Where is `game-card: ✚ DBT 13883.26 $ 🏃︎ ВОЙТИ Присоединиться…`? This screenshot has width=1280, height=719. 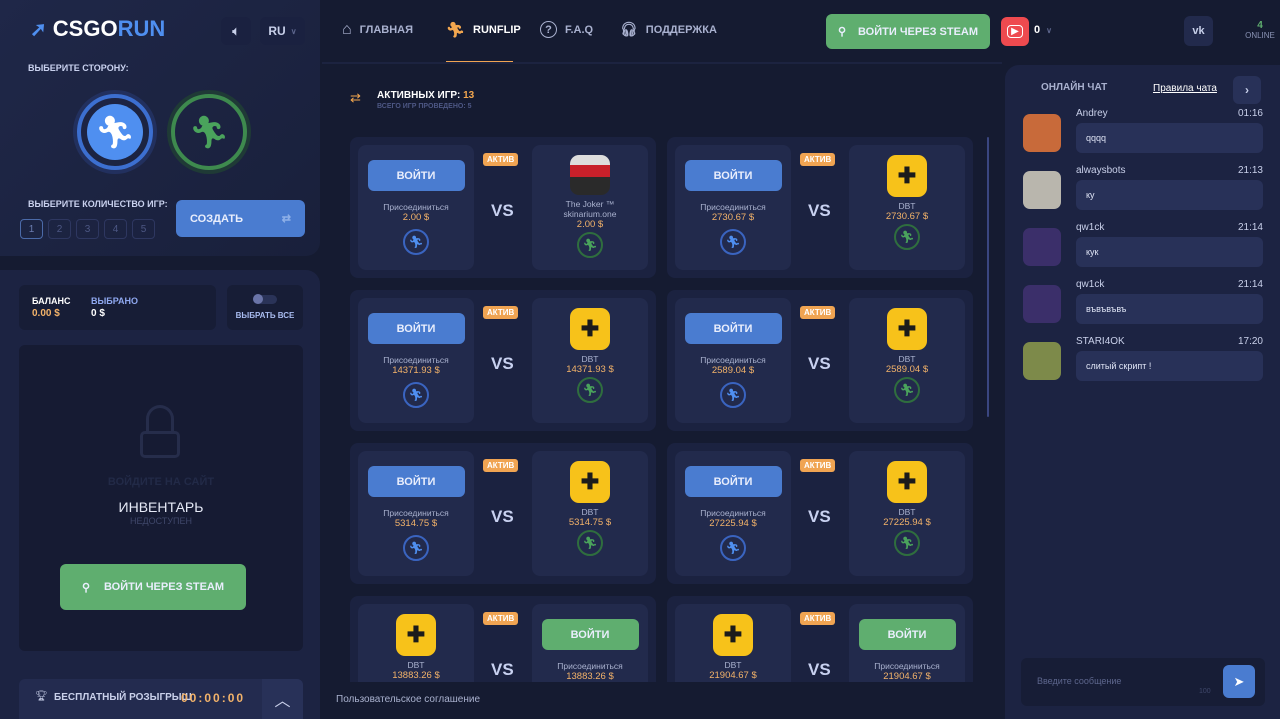 game-card: ✚ DBT 13883.26 $ 🏃︎ ВОЙТИ Присоединиться… is located at coordinates (503, 639).